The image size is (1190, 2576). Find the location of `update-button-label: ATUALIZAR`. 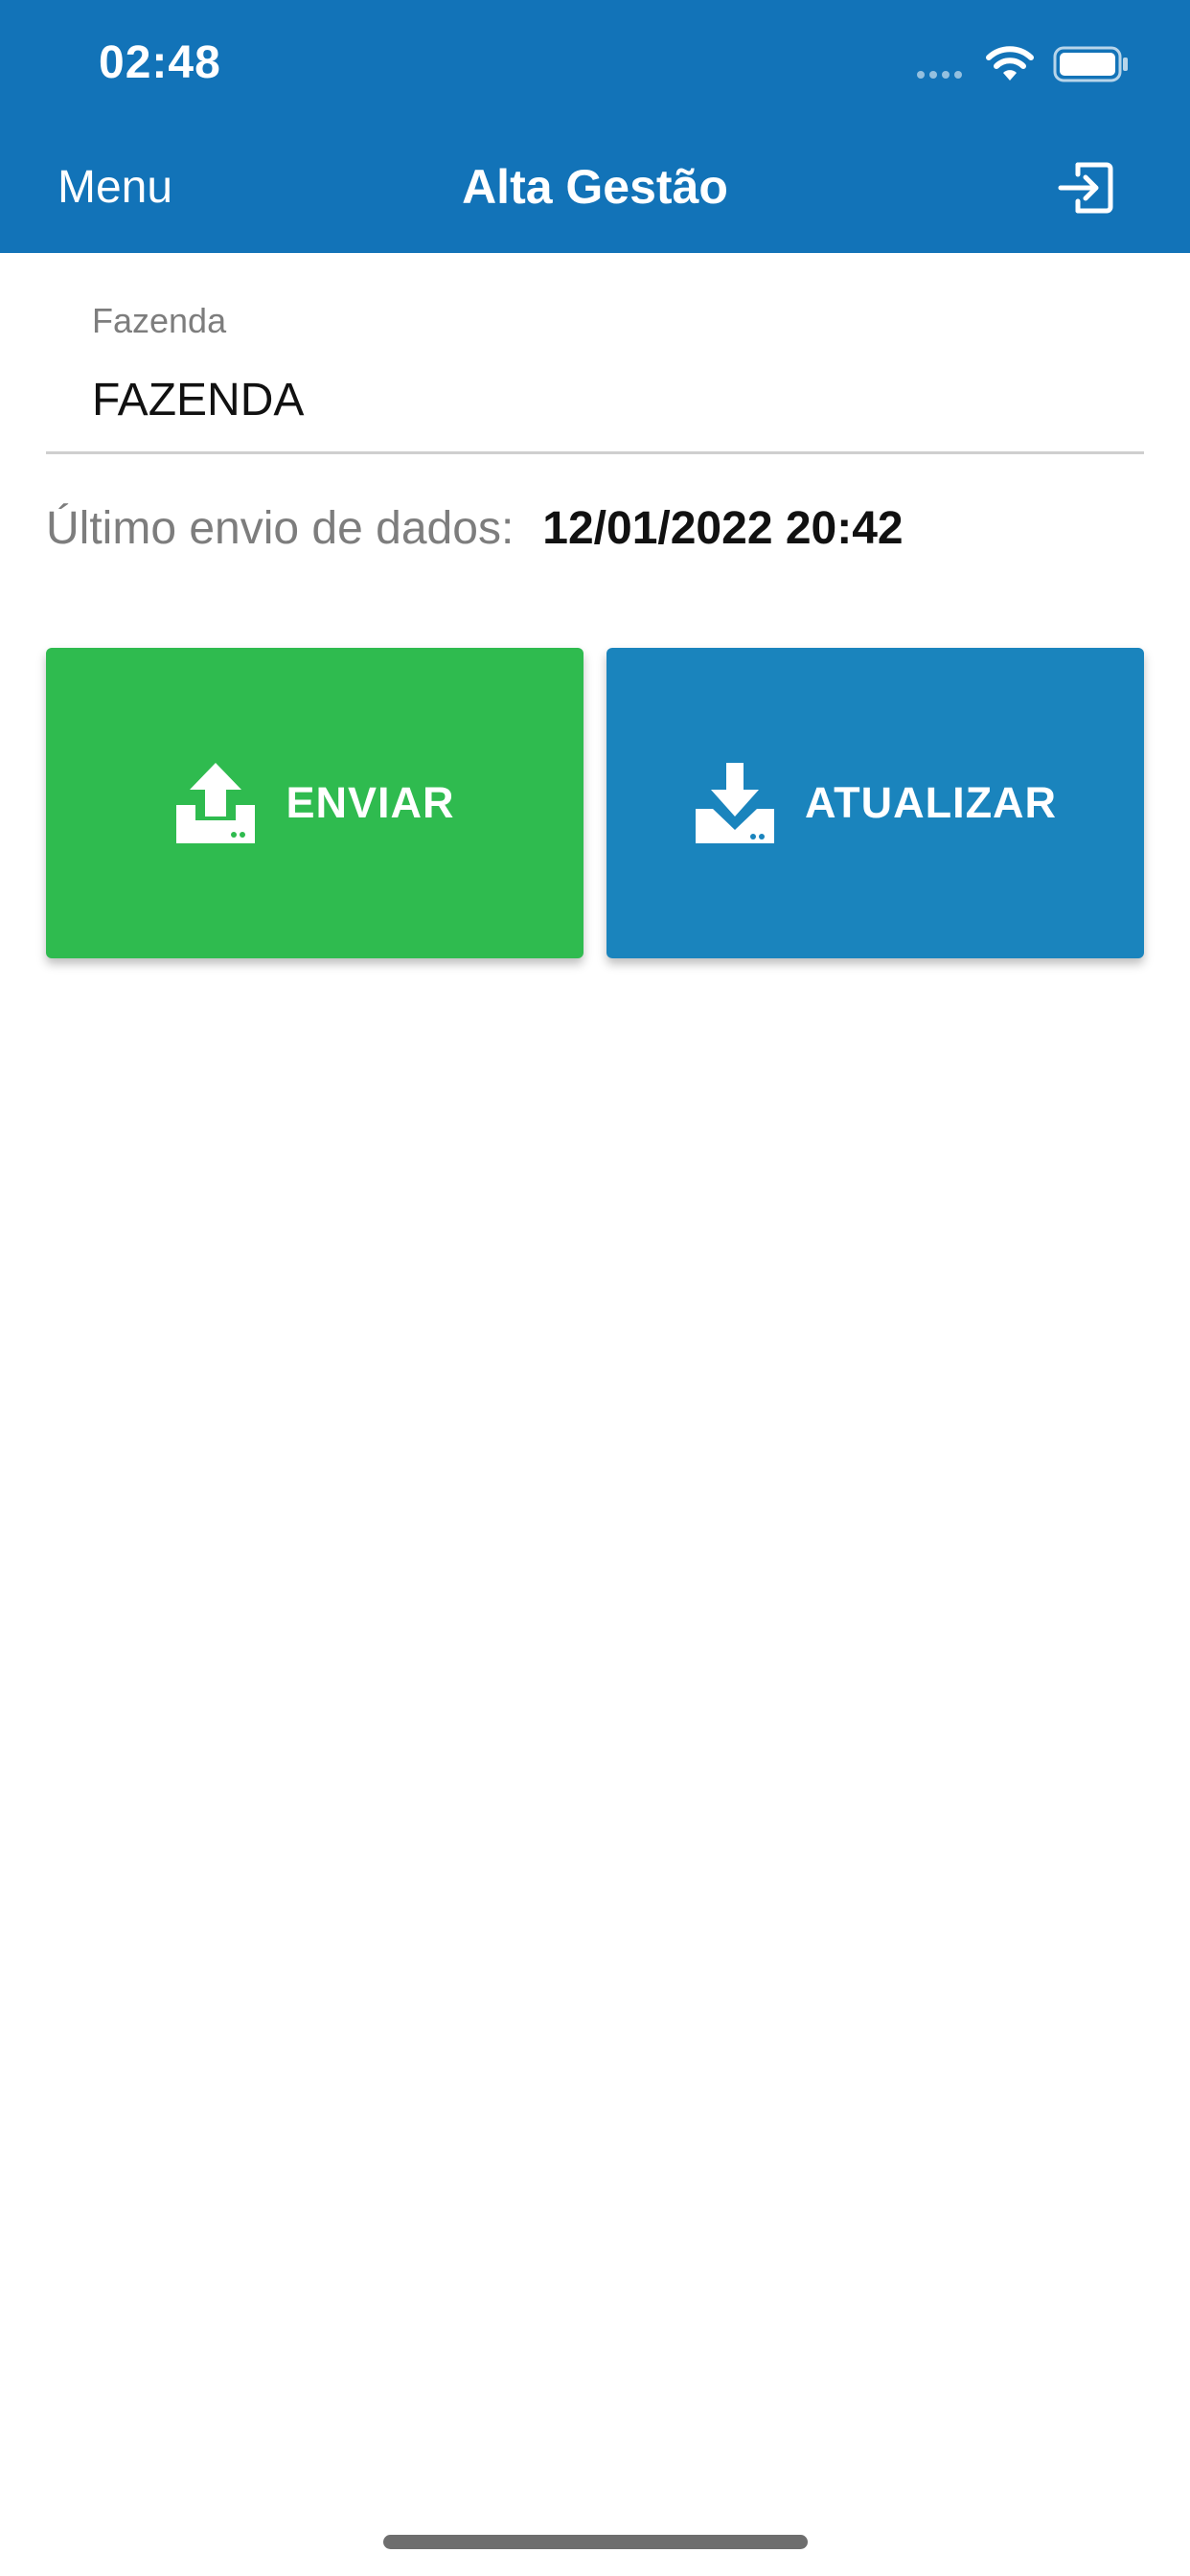

update-button-label: ATUALIZAR is located at coordinates (931, 802).